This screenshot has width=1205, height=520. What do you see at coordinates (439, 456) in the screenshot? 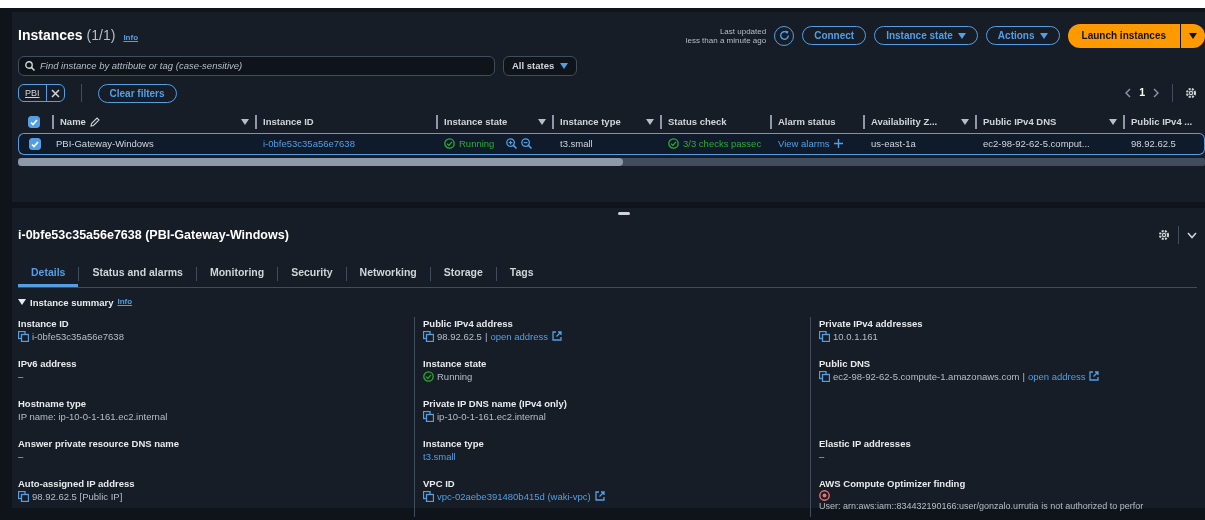
I see `instance-type-link: t3.small` at bounding box center [439, 456].